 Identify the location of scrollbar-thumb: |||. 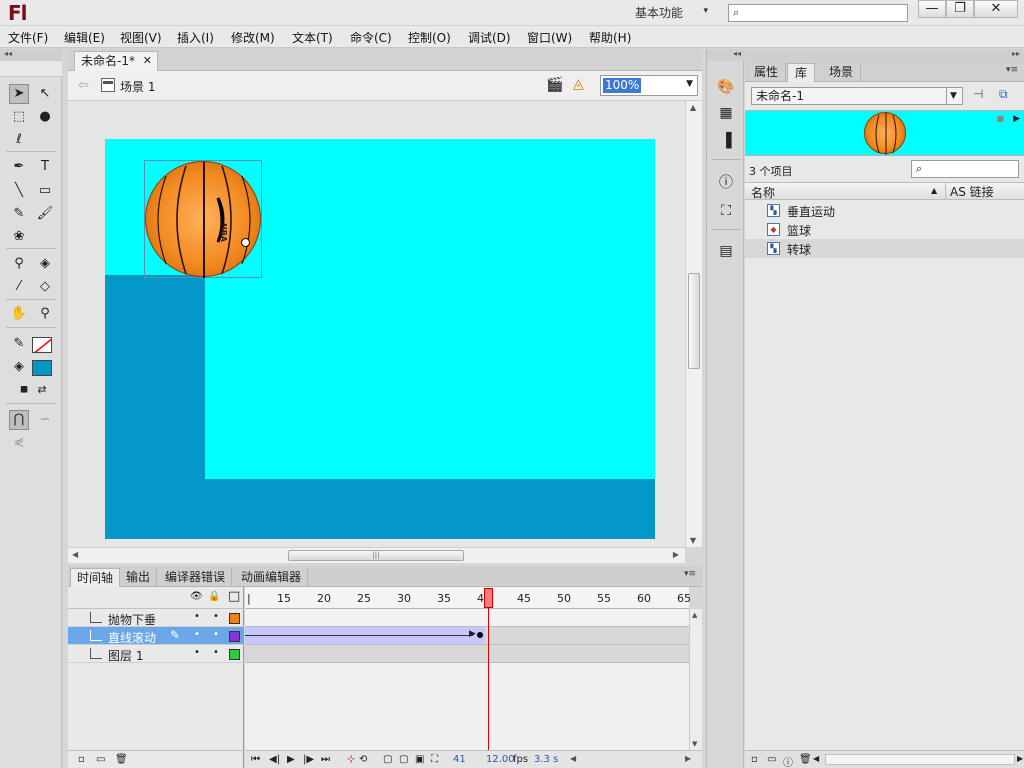
(376, 555).